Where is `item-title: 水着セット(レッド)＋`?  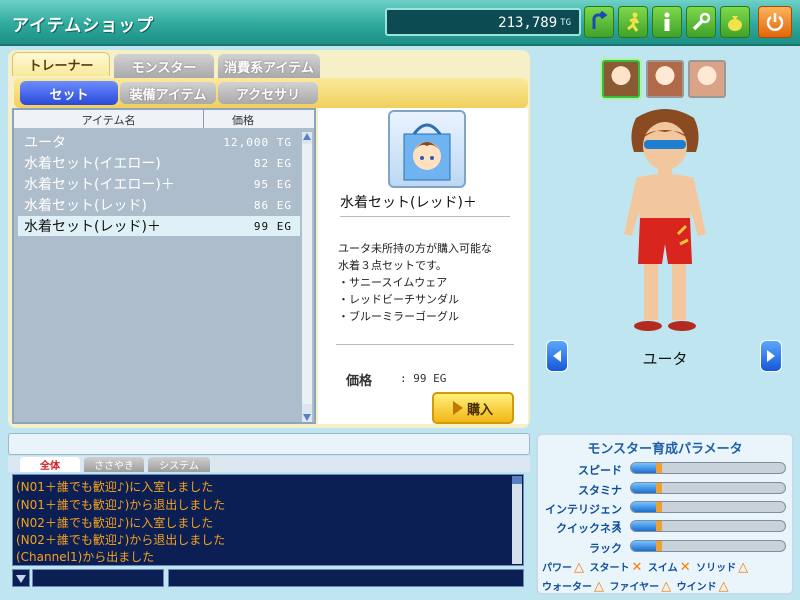
item-title: 水着セット(レッド)＋ is located at coordinates (425, 204).